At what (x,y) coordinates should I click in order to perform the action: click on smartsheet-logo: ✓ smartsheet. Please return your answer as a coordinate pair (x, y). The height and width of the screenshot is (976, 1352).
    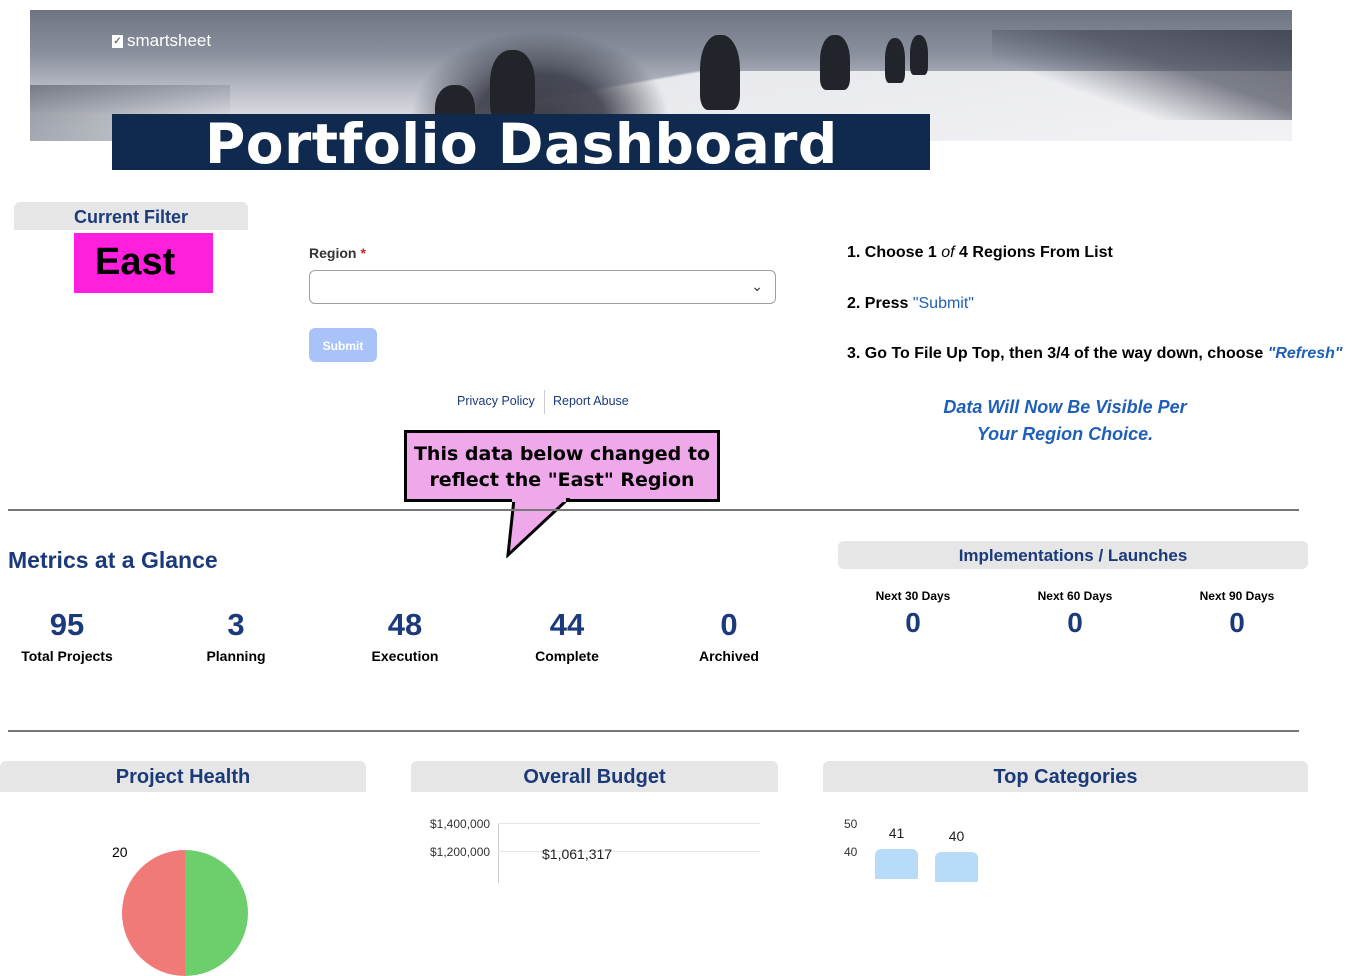
    Looking at the image, I should click on (161, 41).